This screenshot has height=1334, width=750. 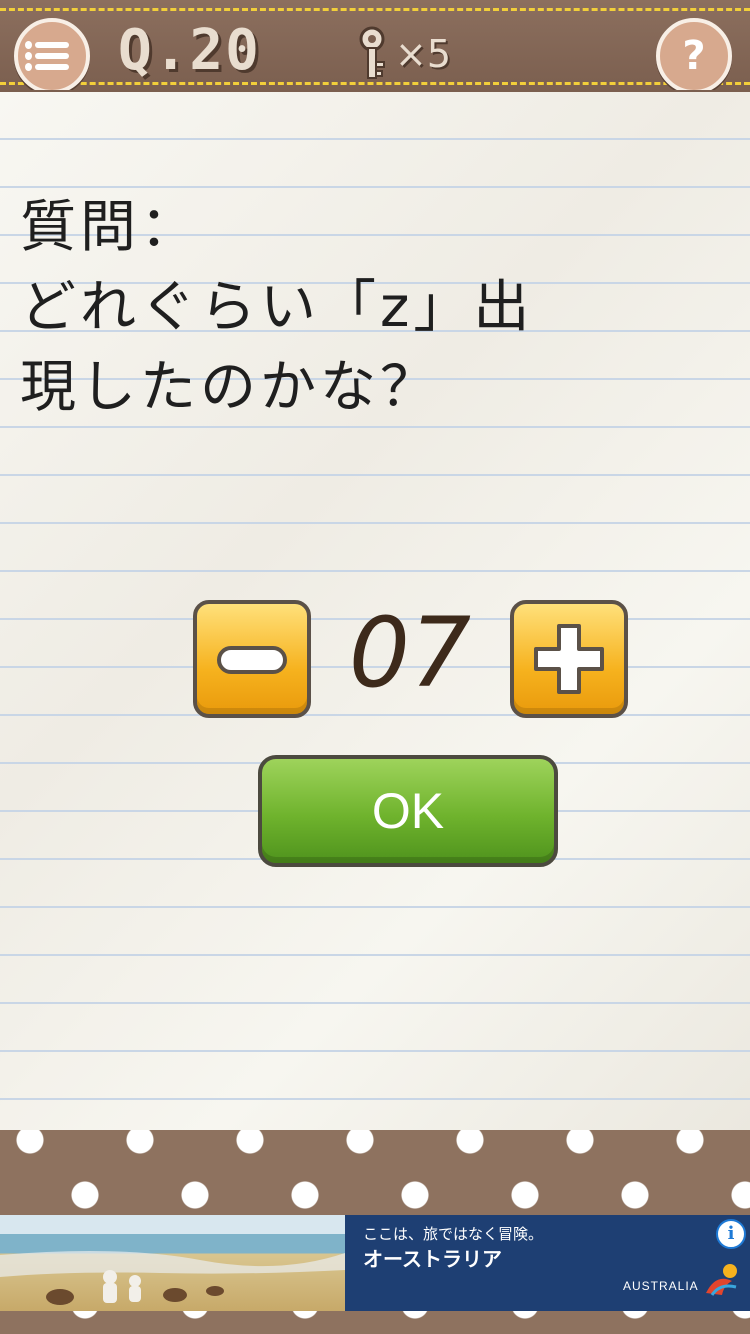 What do you see at coordinates (432, 1259) in the screenshot?
I see `ad-title: オーストラリア` at bounding box center [432, 1259].